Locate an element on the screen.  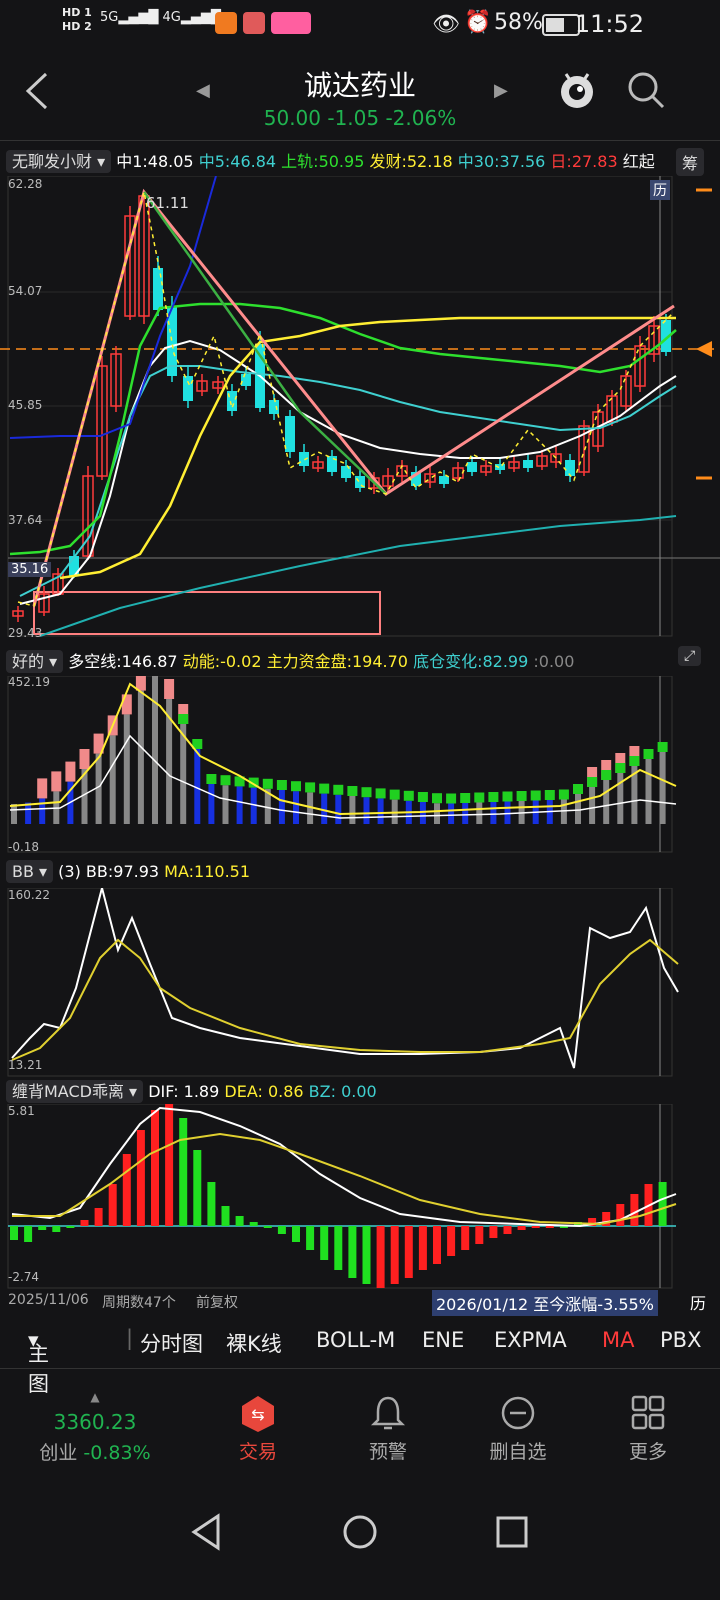
tab-expma: EXPMA is located at coordinates (530, 1340).